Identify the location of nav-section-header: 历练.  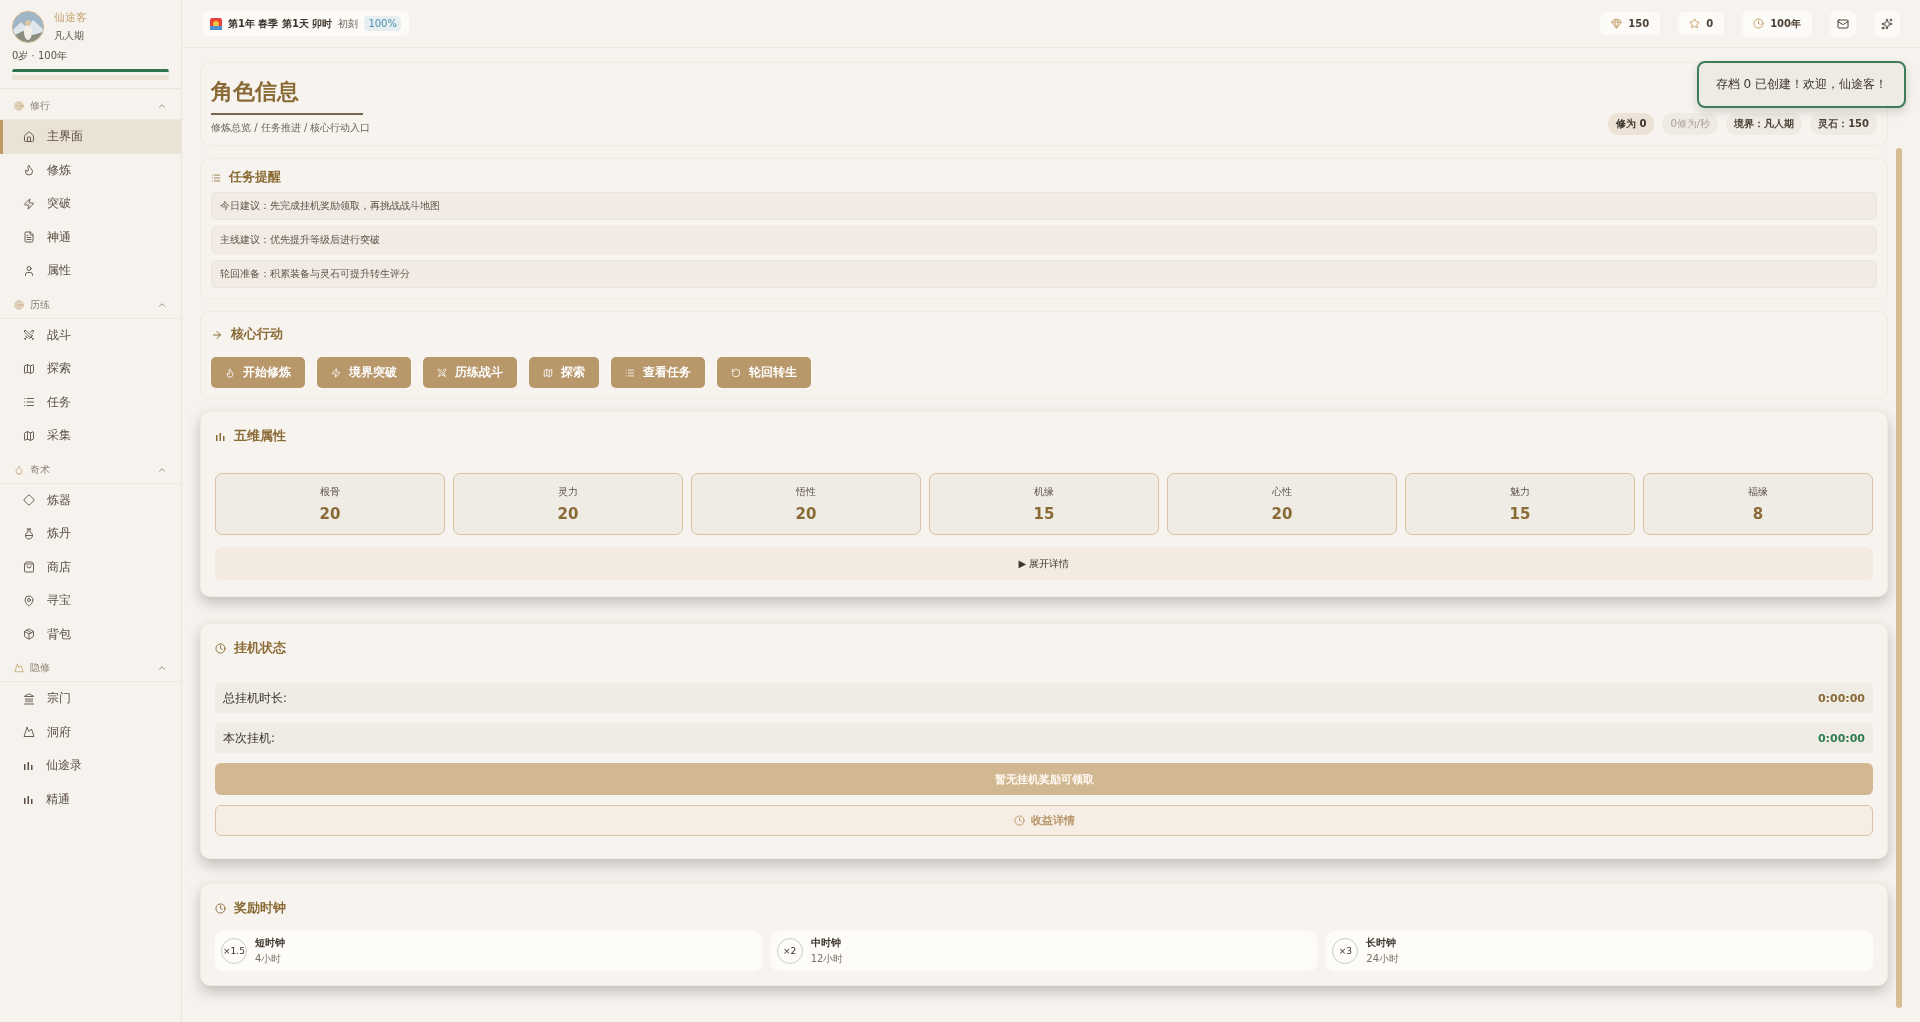
(90, 303).